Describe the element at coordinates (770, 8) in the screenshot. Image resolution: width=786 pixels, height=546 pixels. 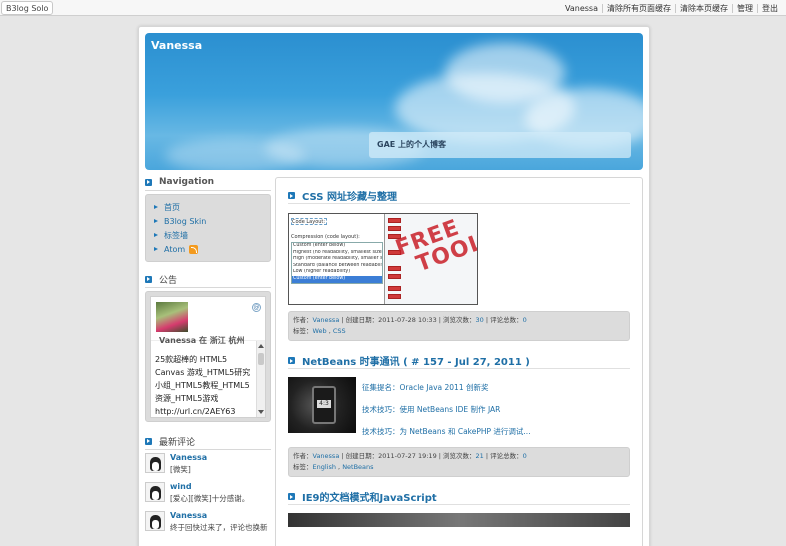
I see `logout-link: 登出` at that location.